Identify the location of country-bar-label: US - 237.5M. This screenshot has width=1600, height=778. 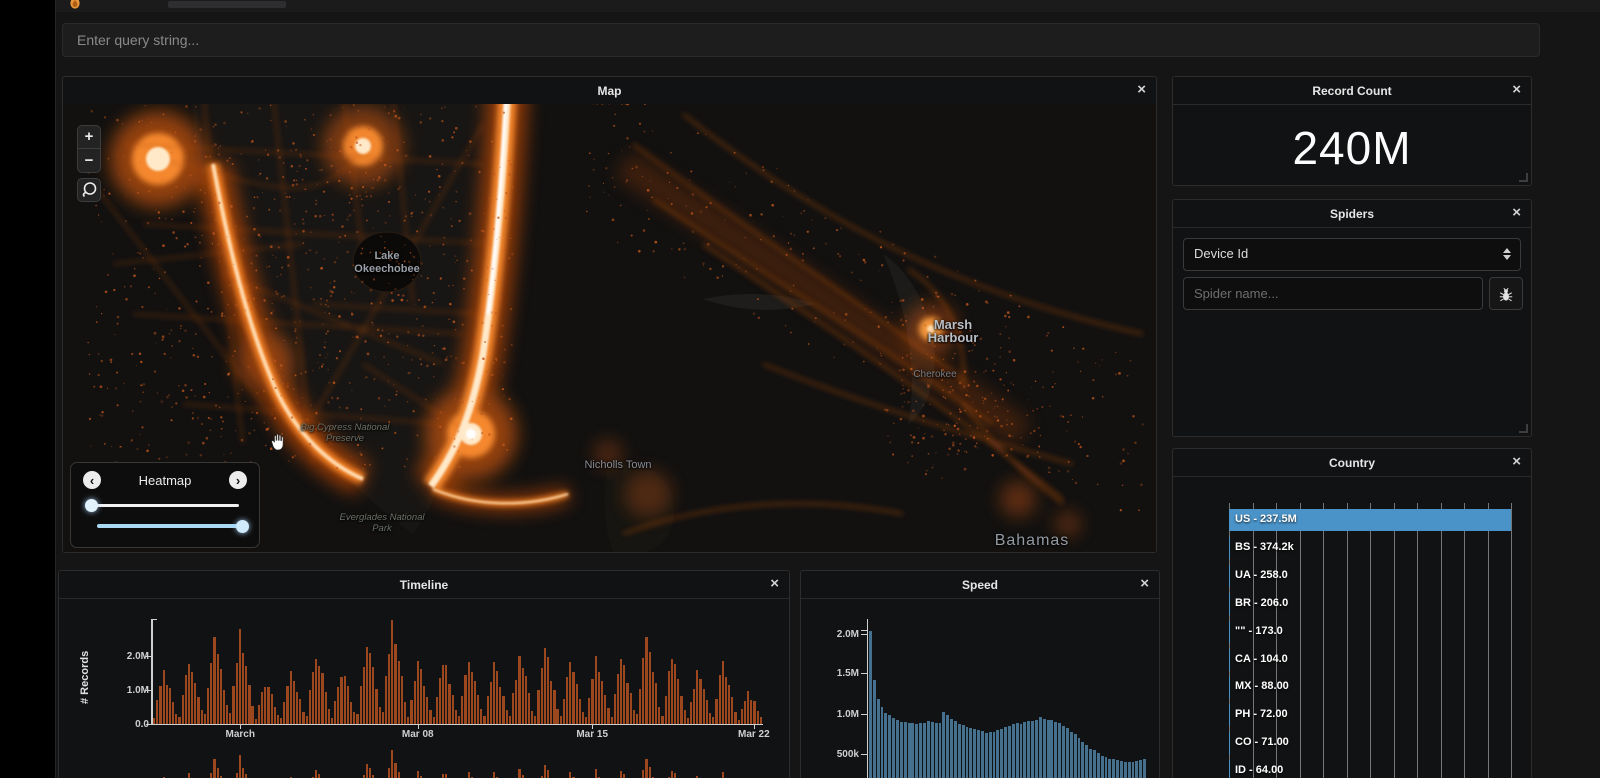
(1266, 519).